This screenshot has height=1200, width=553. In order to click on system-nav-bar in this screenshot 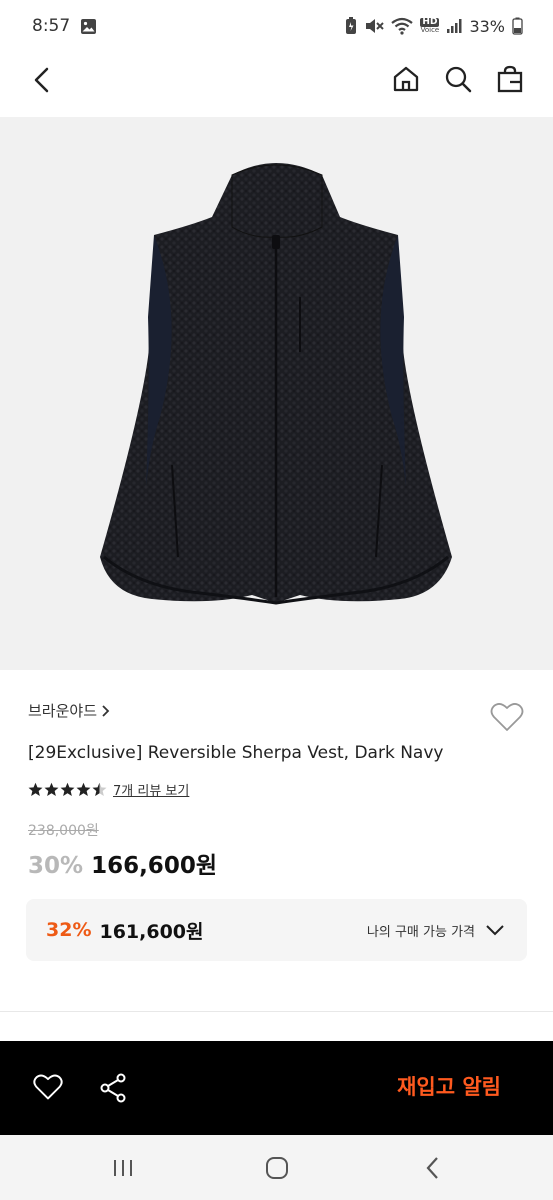, I will do `click(276, 1167)`.